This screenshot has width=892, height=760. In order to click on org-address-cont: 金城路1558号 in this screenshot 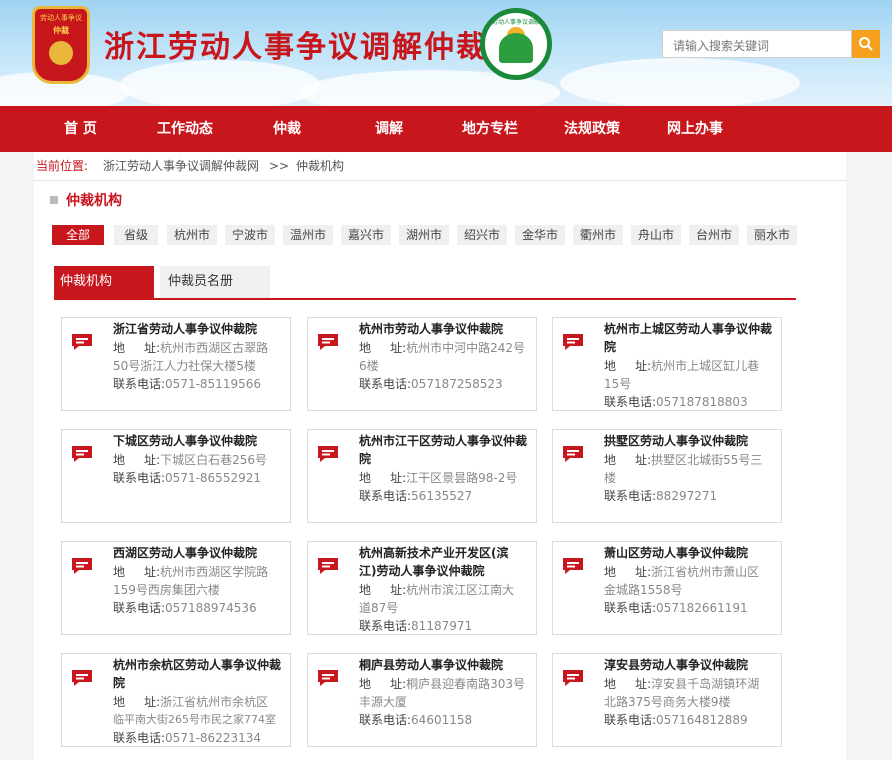, I will do `click(643, 590)`.